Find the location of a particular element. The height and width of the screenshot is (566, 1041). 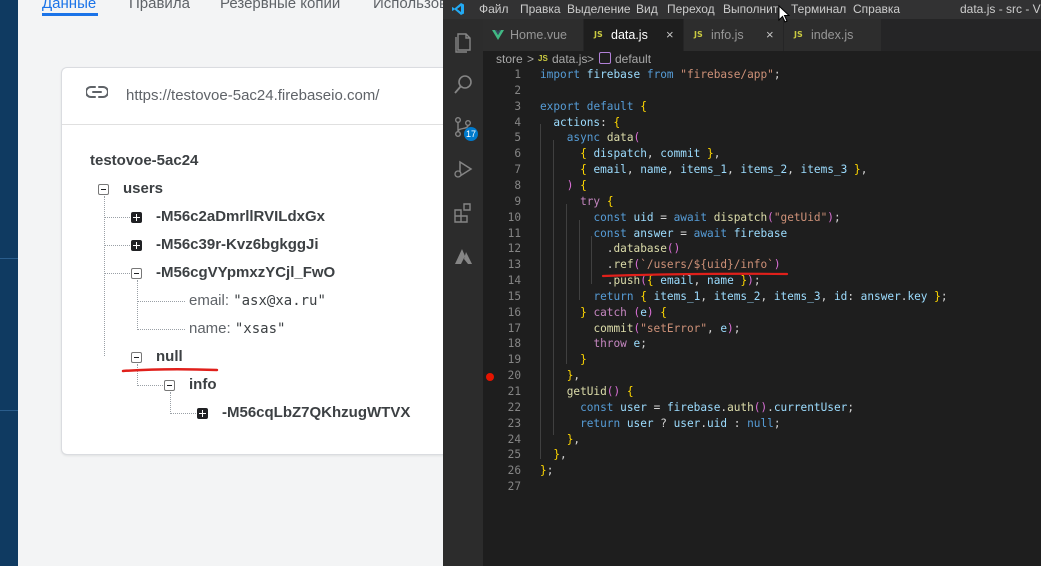

field-value: "xsas" is located at coordinates (260, 329).